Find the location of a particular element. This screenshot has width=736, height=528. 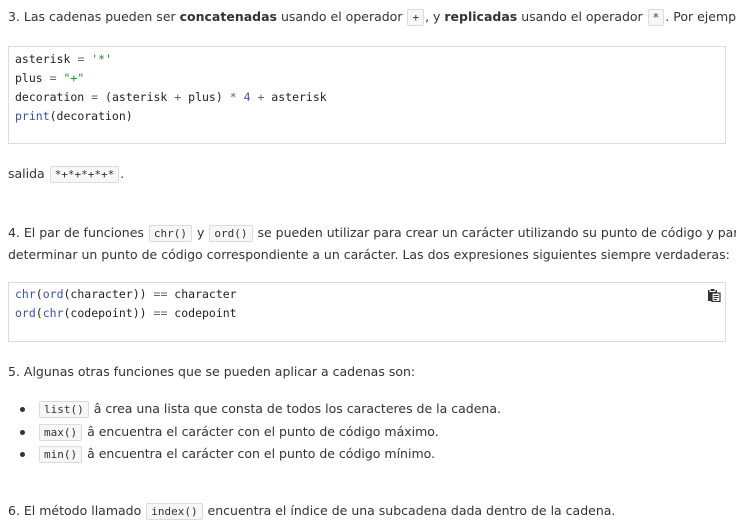

clipboard-icon is located at coordinates (714, 295).